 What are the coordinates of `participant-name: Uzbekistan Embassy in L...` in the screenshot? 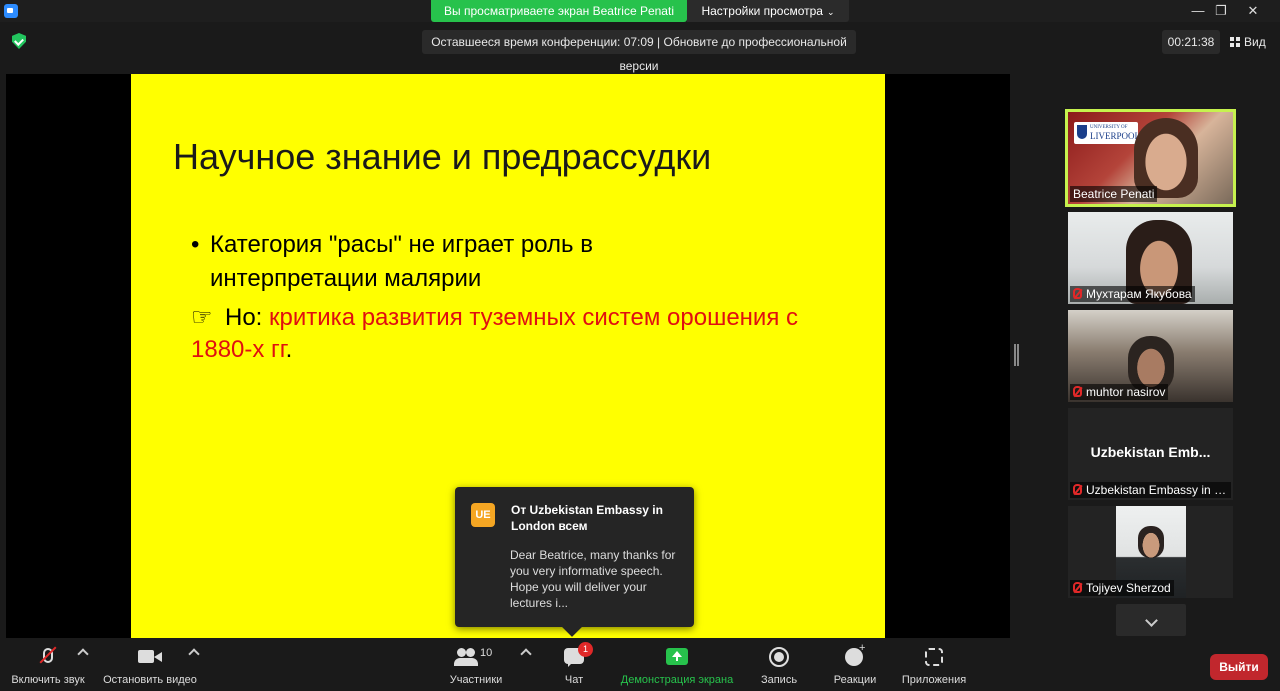 It's located at (1158, 490).